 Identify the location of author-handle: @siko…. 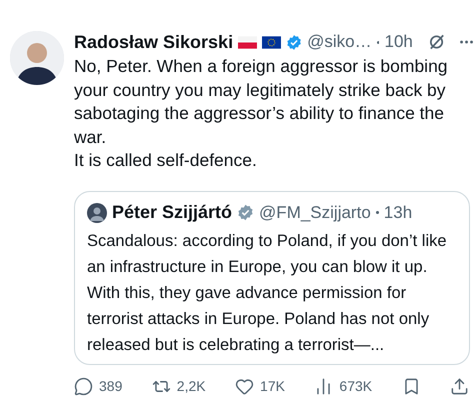
(339, 42).